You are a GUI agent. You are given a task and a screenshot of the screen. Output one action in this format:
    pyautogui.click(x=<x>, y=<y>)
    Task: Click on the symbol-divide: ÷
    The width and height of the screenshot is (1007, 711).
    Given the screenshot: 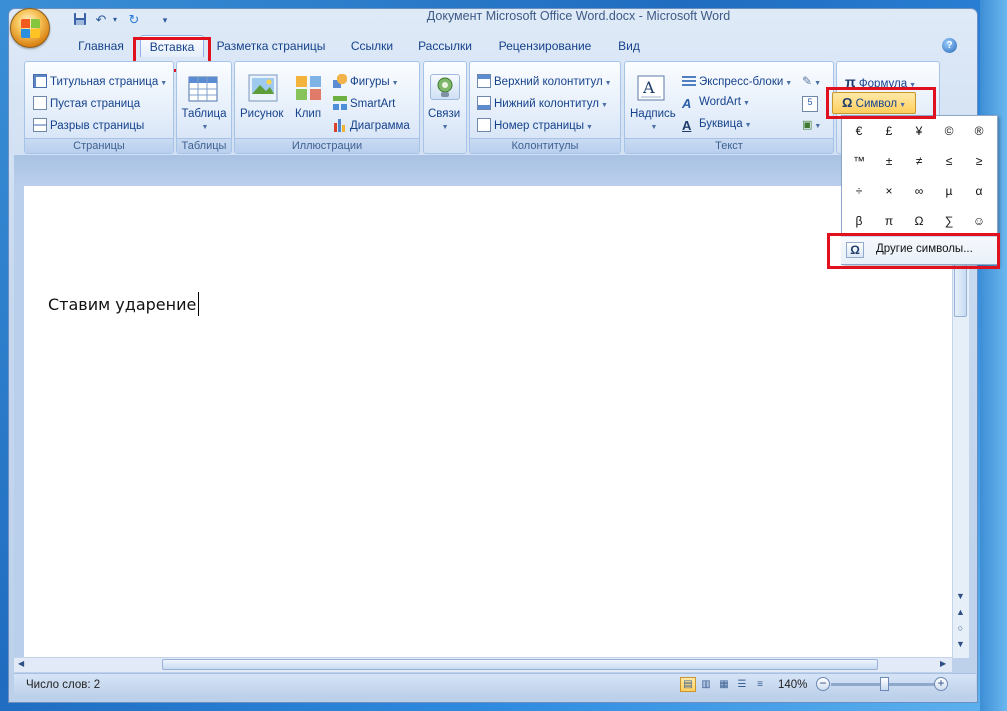 What is the action you would take?
    pyautogui.click(x=859, y=191)
    